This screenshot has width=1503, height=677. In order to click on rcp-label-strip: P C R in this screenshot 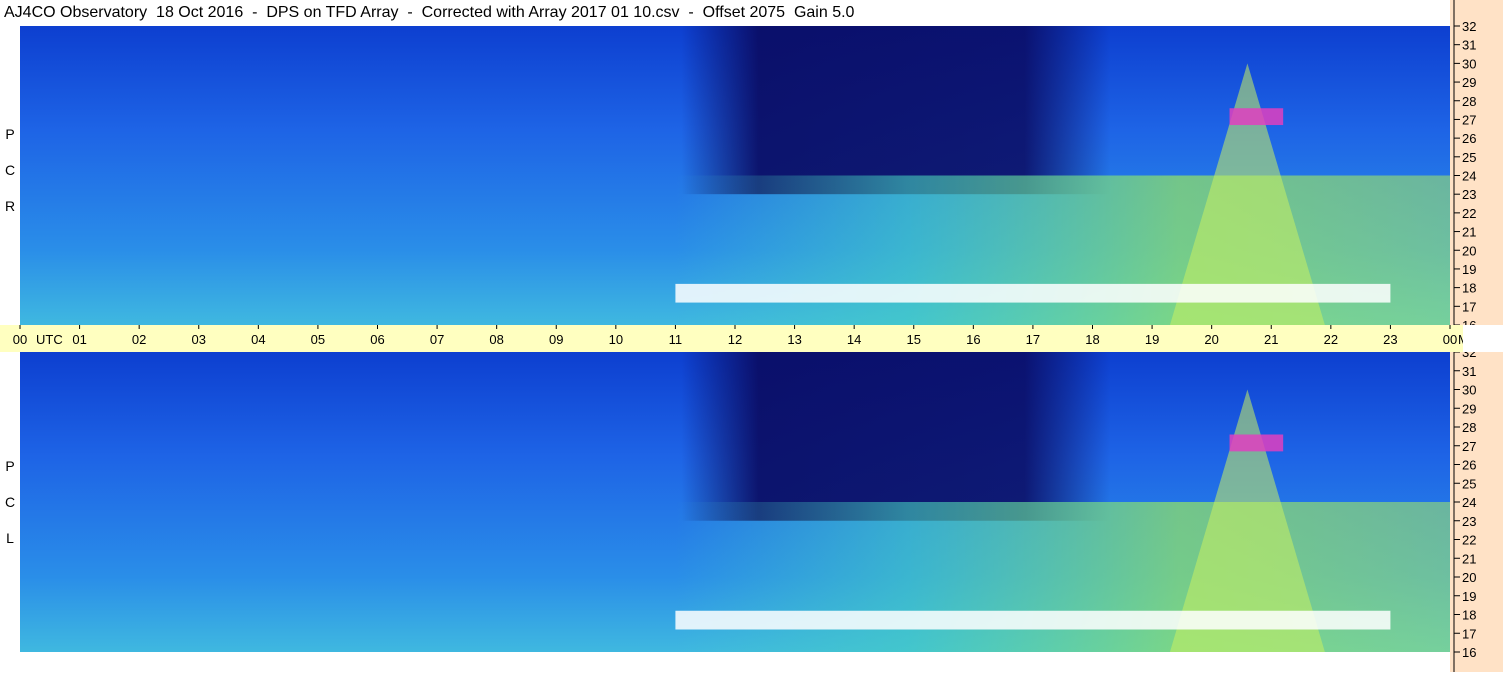, I will do `click(10, 175)`.